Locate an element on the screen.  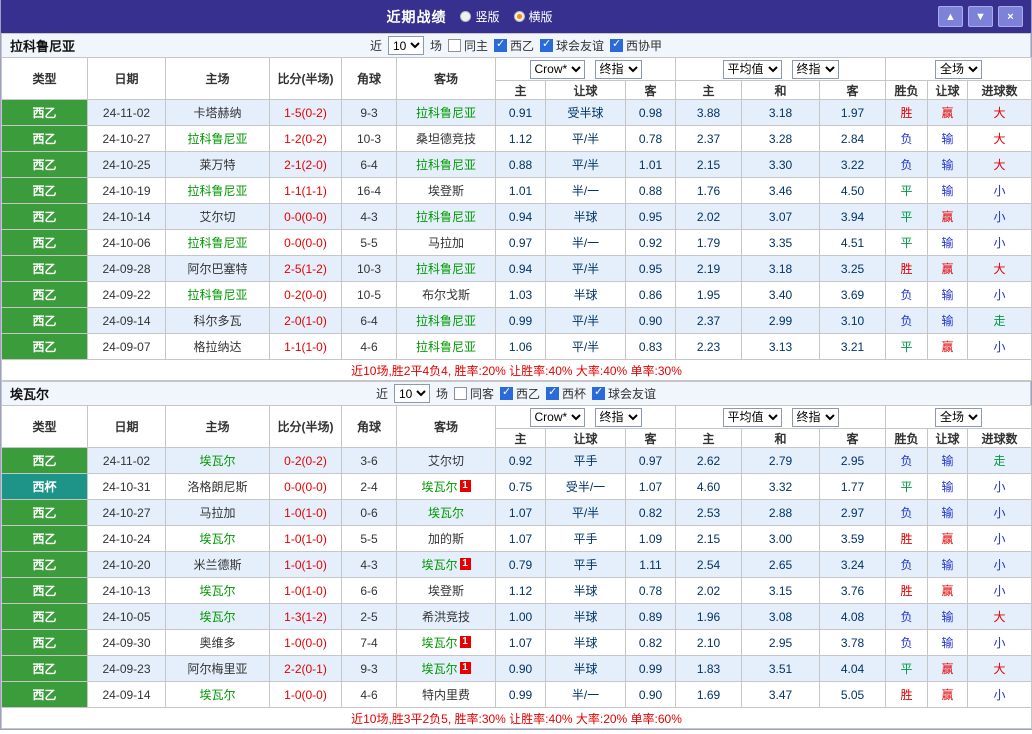
subcol-header: 胜负 is located at coordinates (907, 90).